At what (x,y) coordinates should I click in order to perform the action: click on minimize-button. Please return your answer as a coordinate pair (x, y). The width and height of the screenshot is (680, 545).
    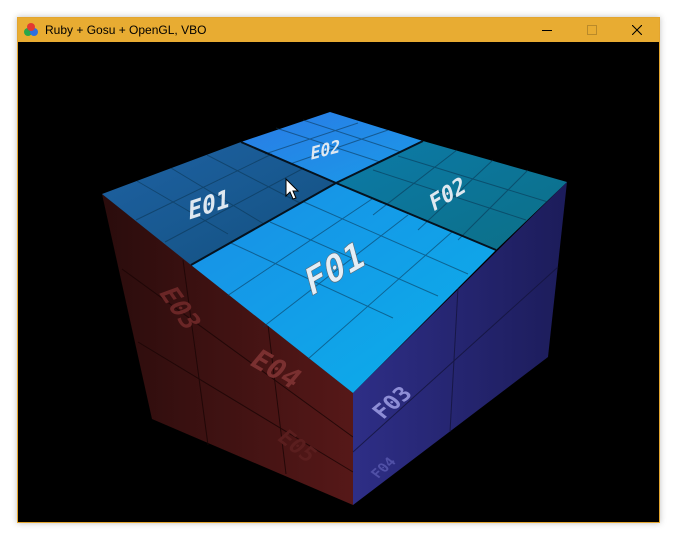
    Looking at the image, I should click on (546, 30).